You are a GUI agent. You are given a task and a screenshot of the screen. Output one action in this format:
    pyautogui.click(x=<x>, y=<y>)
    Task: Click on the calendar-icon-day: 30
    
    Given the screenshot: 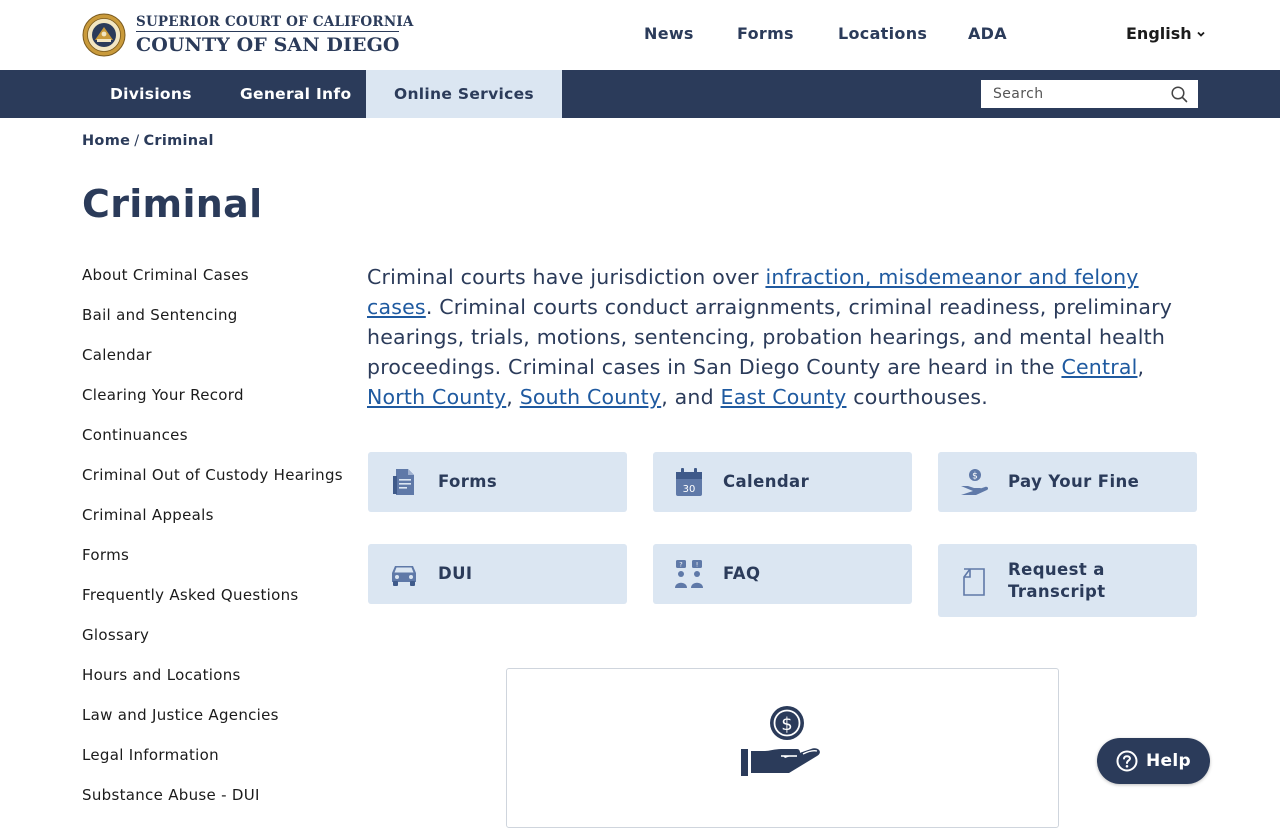 What is the action you would take?
    pyautogui.click(x=689, y=489)
    